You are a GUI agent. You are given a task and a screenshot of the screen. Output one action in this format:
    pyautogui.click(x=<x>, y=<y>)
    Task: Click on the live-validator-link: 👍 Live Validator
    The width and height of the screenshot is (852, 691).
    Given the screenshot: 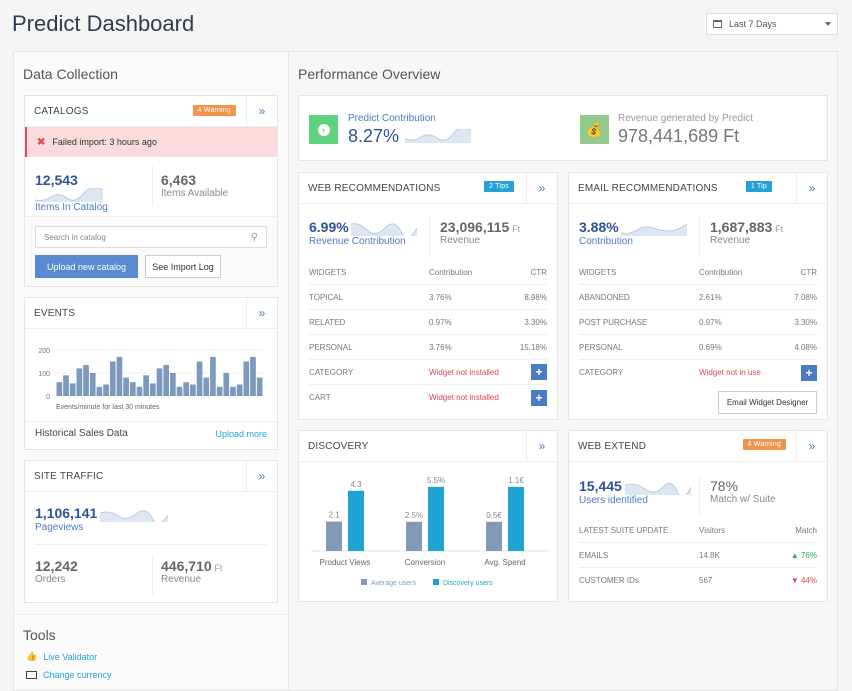 What is the action you would take?
    pyautogui.click(x=61, y=656)
    